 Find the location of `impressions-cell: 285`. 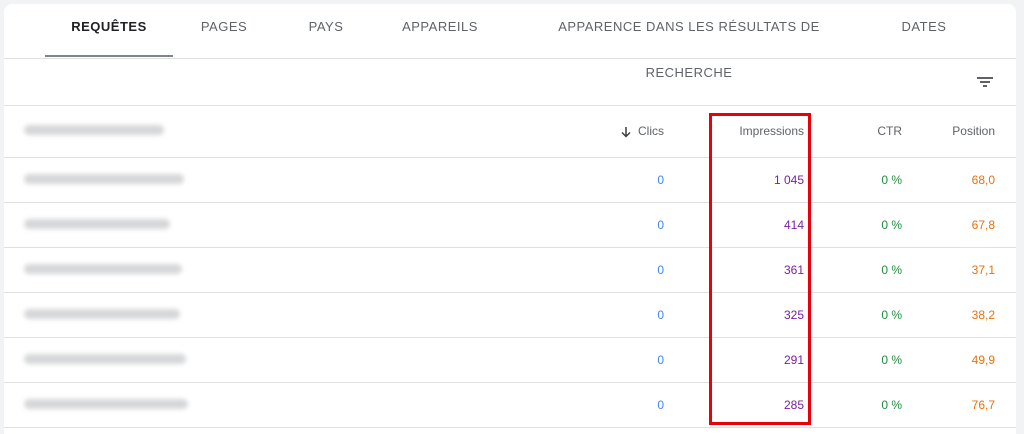

impressions-cell: 285 is located at coordinates (793, 404).